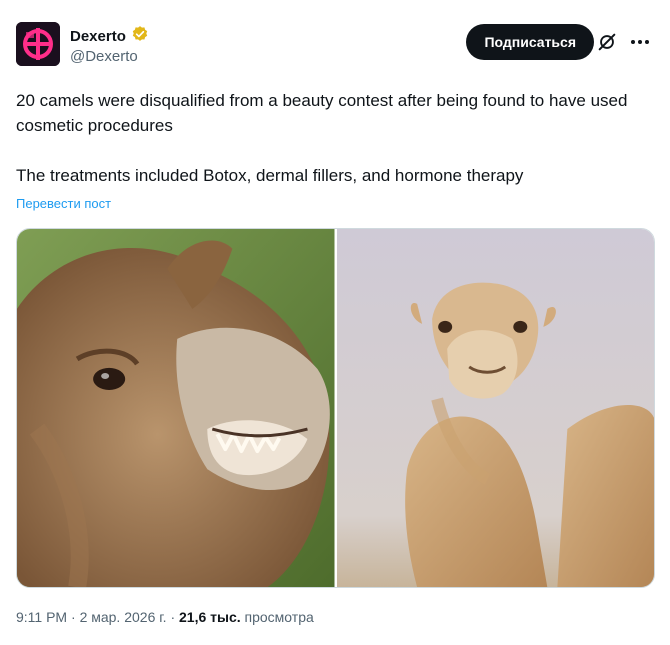 The image size is (670, 645). I want to click on subscribe-button: Подписаться, so click(530, 42).